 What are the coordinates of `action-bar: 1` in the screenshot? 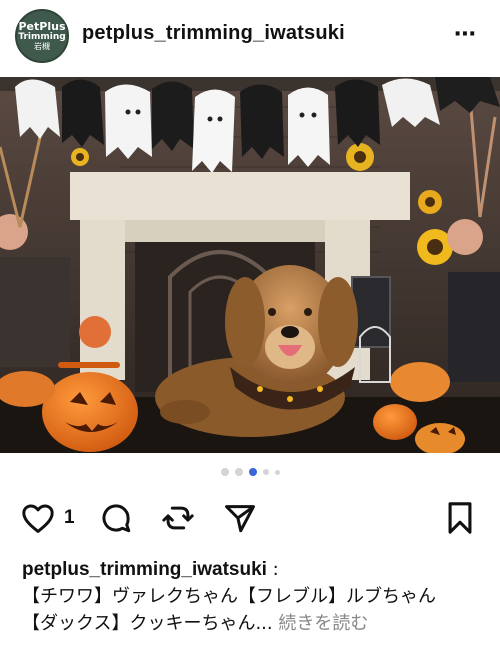 It's located at (250, 518).